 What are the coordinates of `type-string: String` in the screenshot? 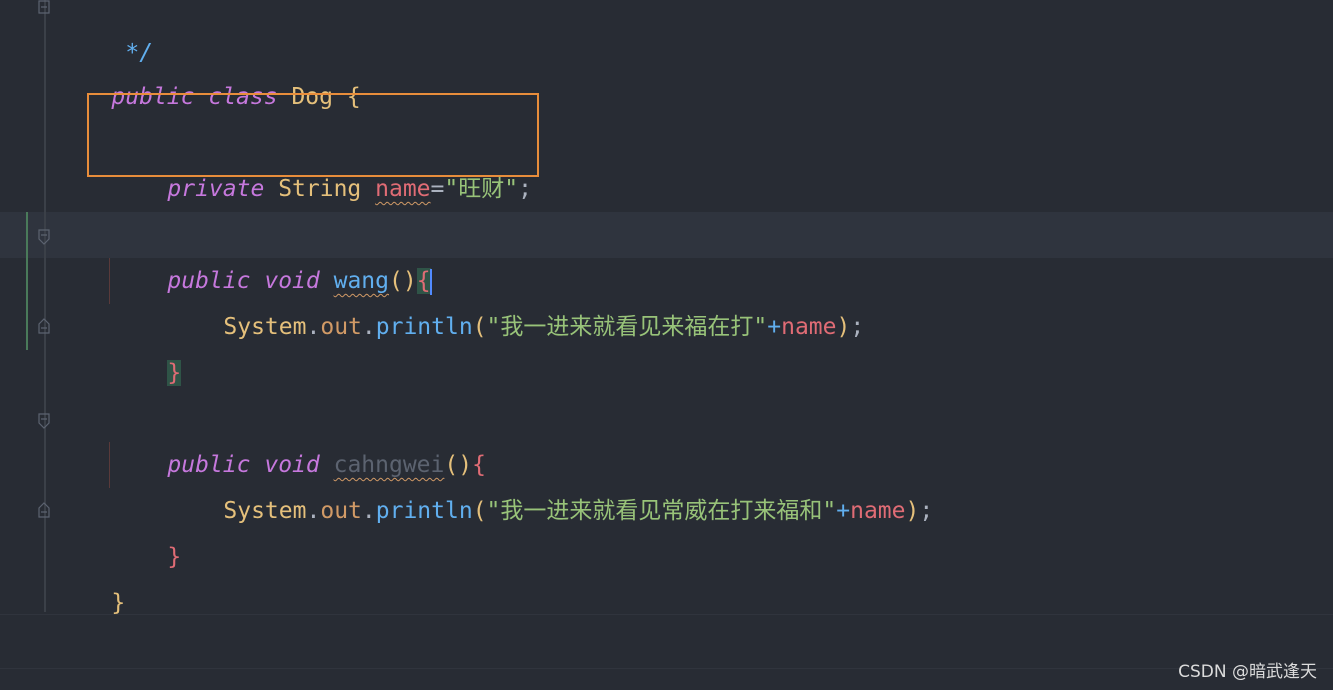 It's located at (320, 189).